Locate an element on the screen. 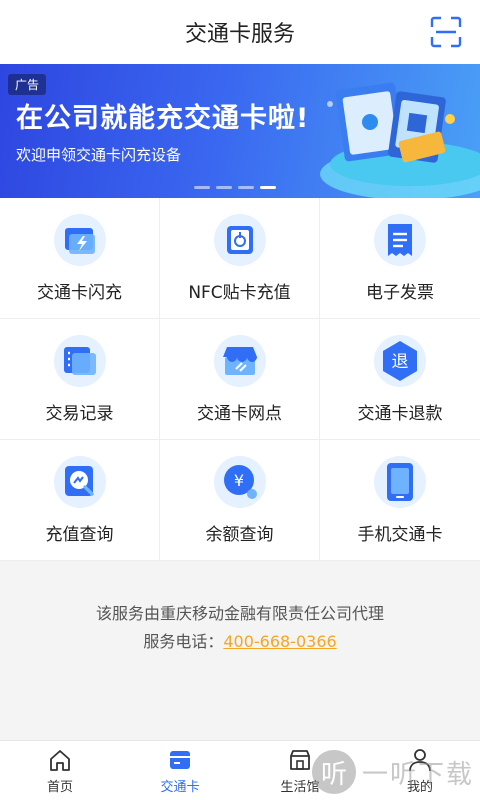  service-item: 交通卡网点 is located at coordinates (240, 379).